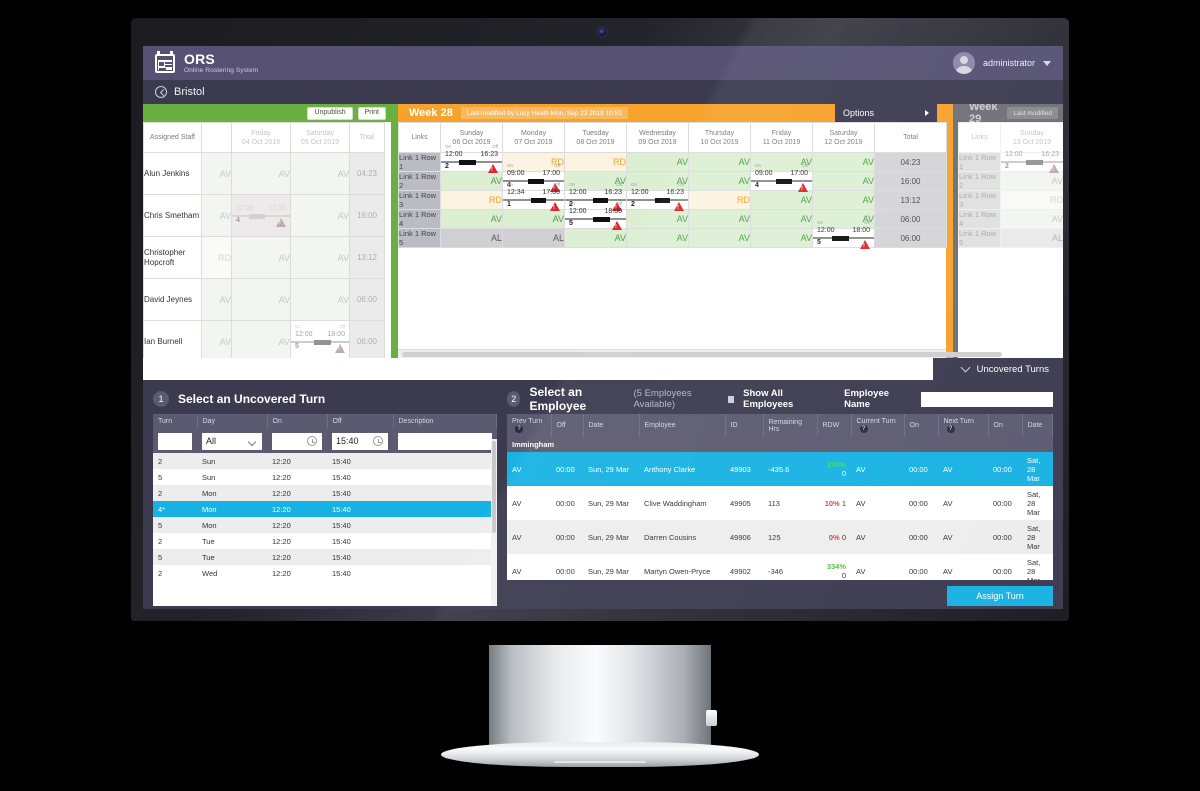 The height and width of the screenshot is (791, 1200). I want to click on cell-turn: 1 On Off 12:34 17:00, so click(533, 196).